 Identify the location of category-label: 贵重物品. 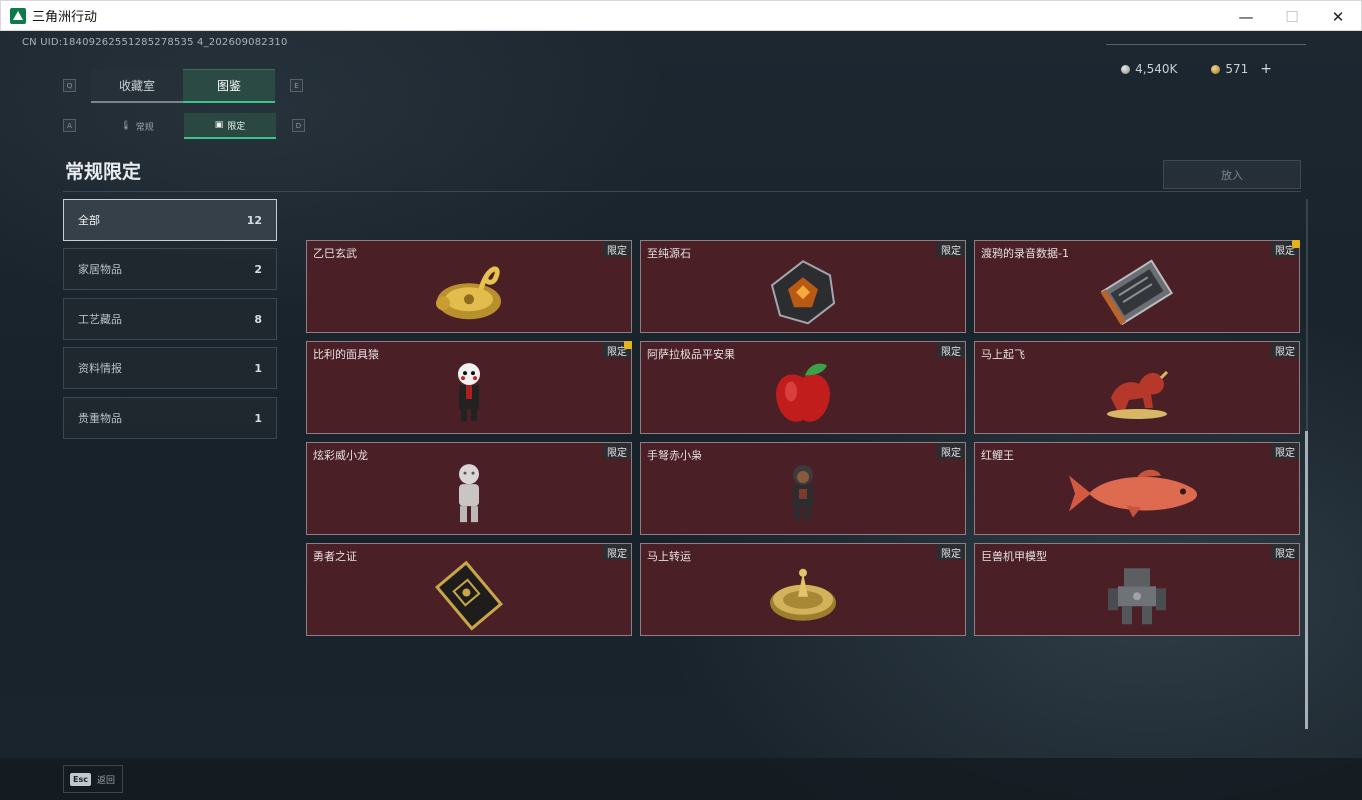
(100, 418).